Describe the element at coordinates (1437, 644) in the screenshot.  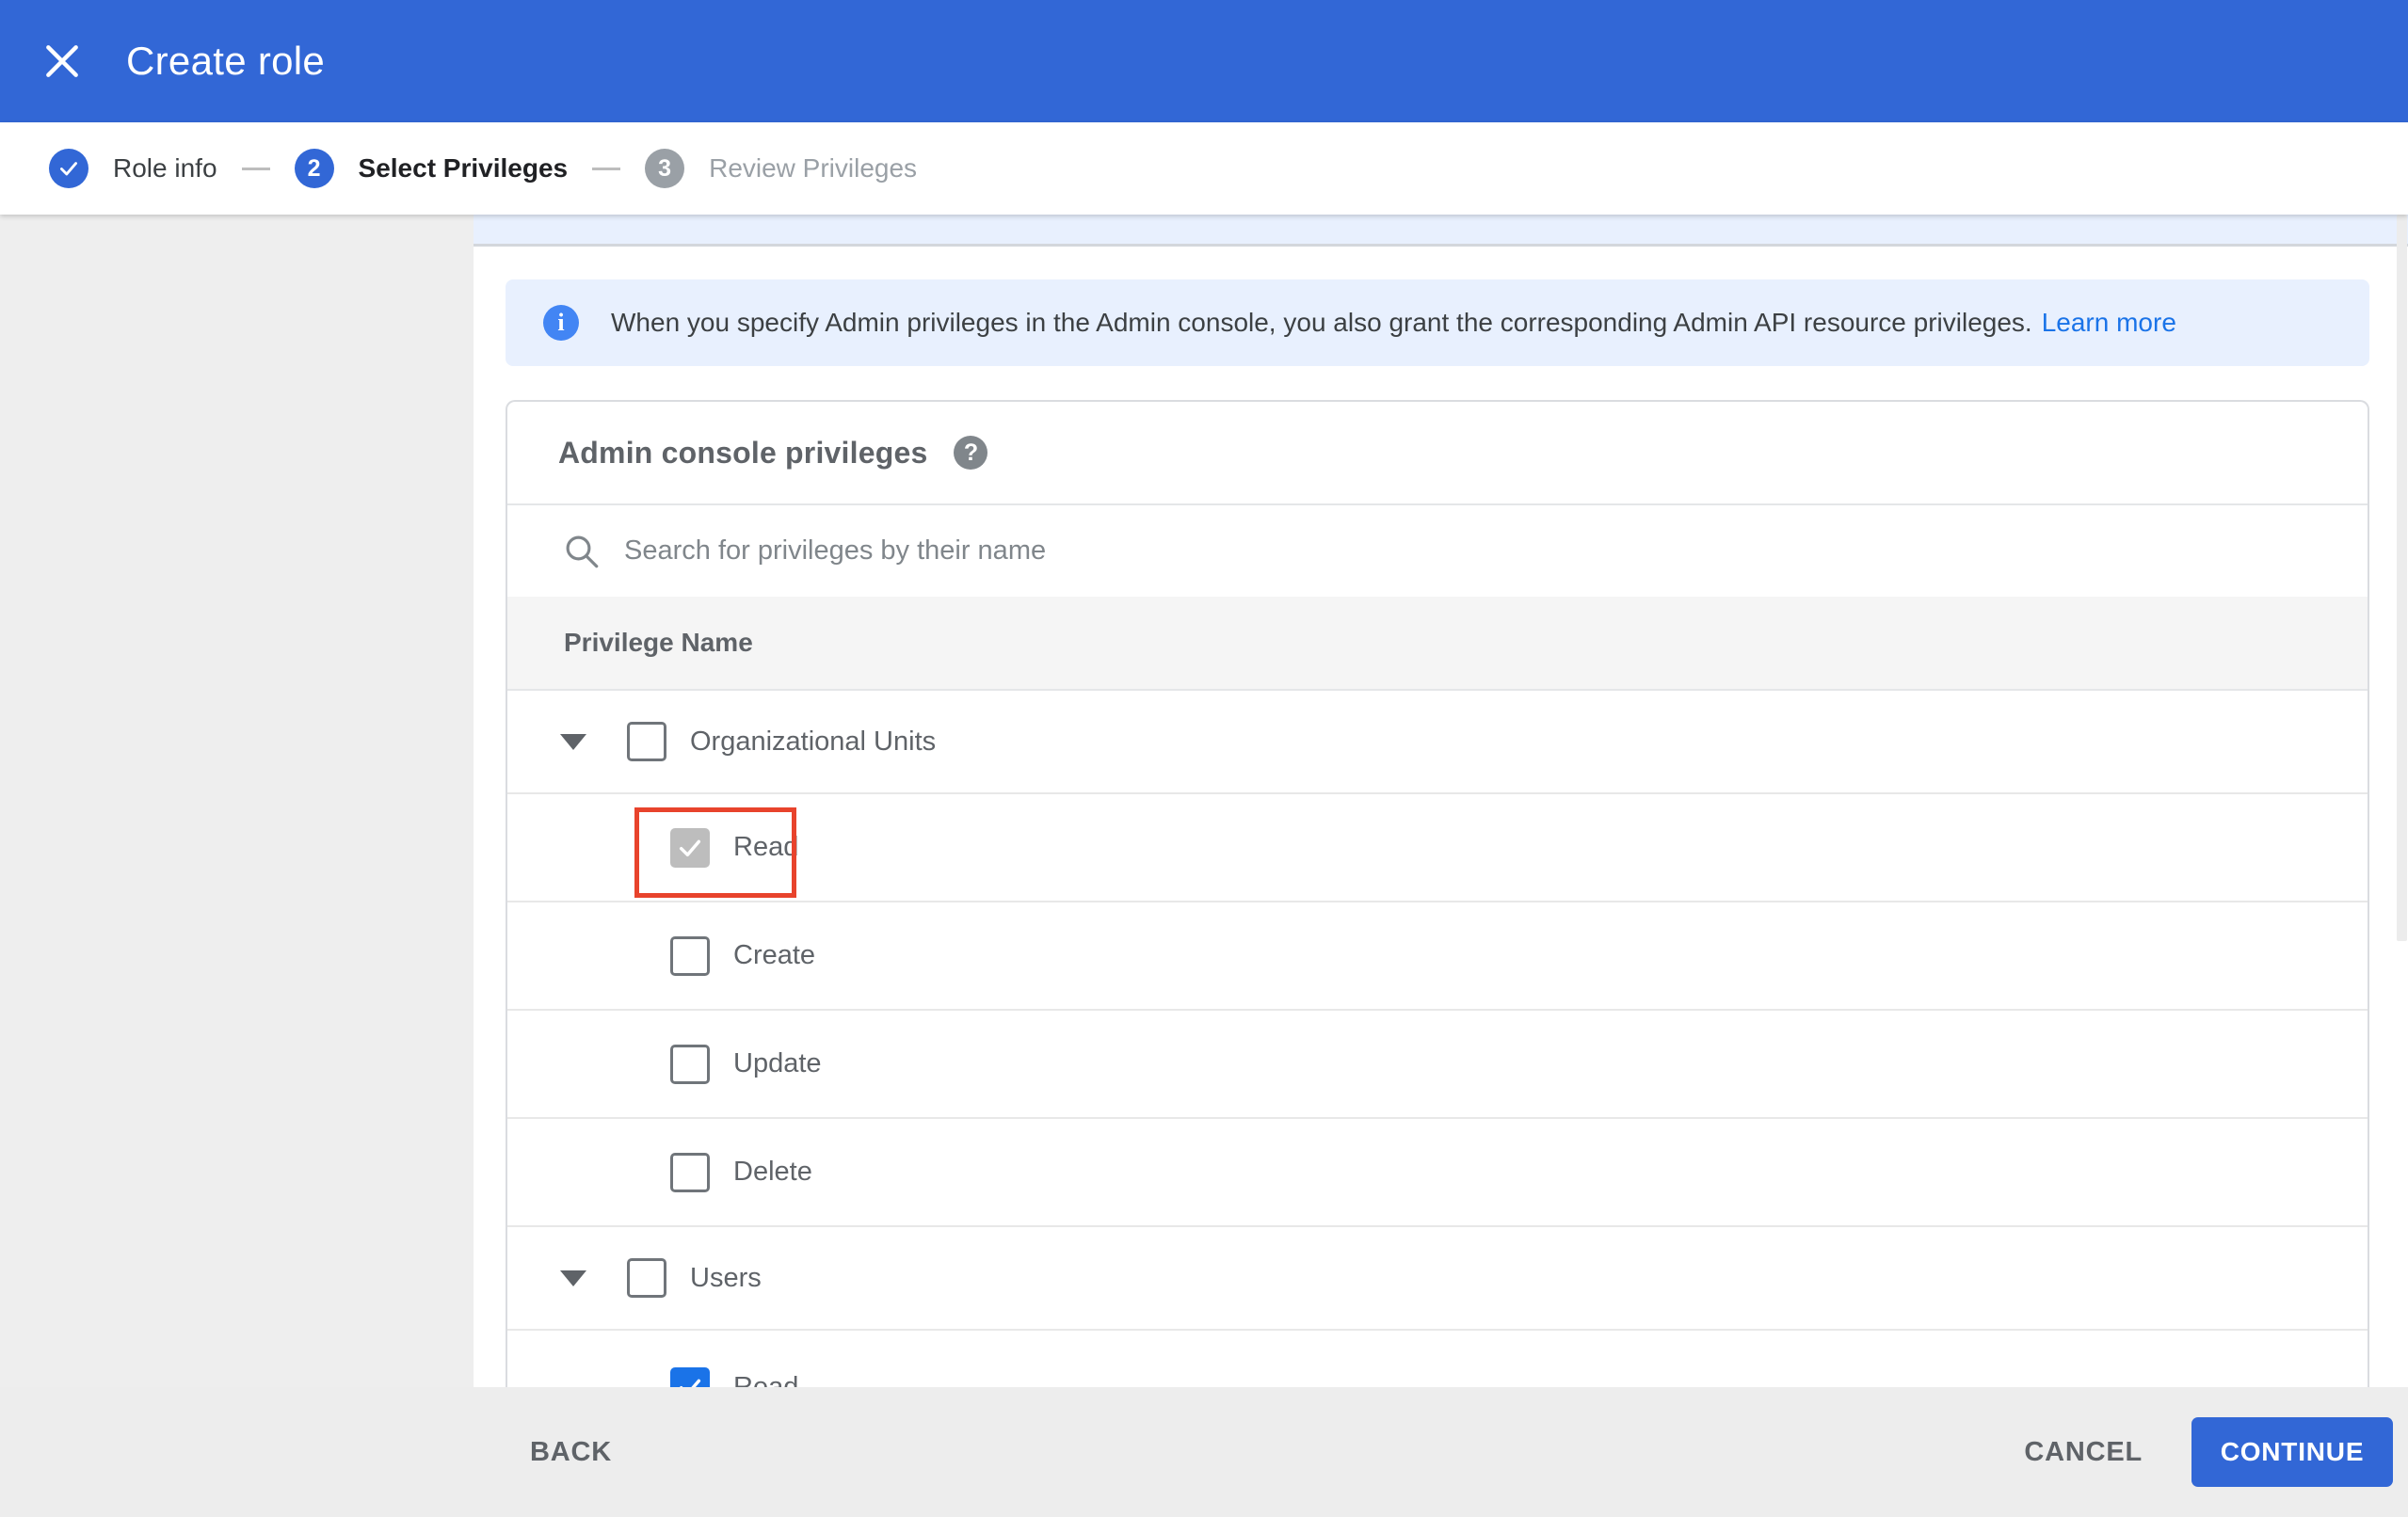
I see `table-header-row: Privilege Name` at that location.